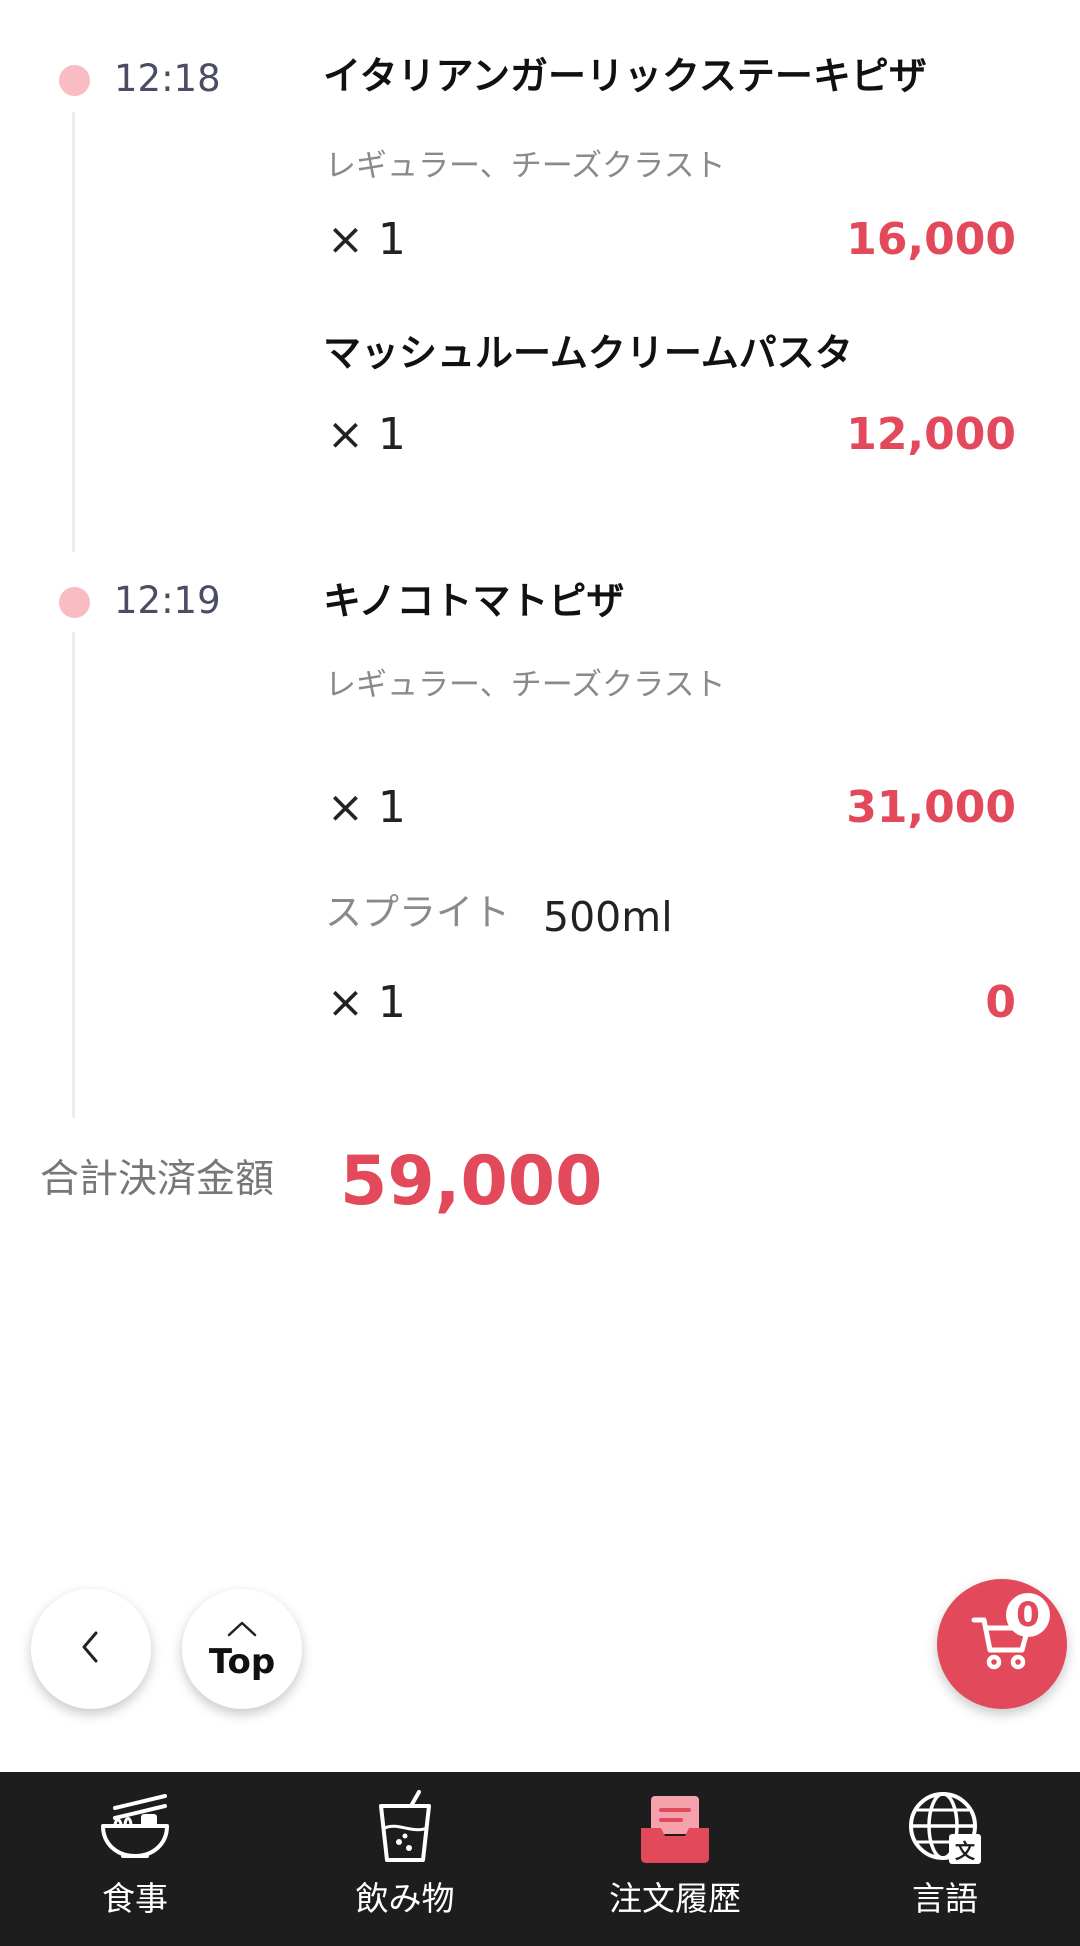 This screenshot has width=1080, height=1946. What do you see at coordinates (931, 239) in the screenshot?
I see `item-price: 16,000` at bounding box center [931, 239].